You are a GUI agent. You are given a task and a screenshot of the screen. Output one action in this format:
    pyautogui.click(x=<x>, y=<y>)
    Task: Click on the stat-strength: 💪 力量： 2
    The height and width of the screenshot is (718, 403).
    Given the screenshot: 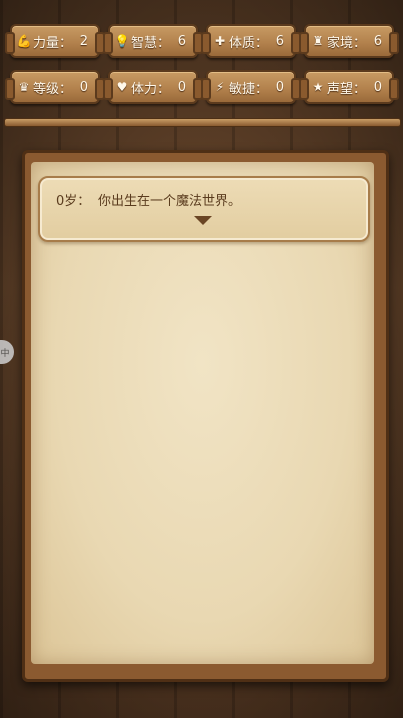 What is the action you would take?
    pyautogui.click(x=55, y=41)
    